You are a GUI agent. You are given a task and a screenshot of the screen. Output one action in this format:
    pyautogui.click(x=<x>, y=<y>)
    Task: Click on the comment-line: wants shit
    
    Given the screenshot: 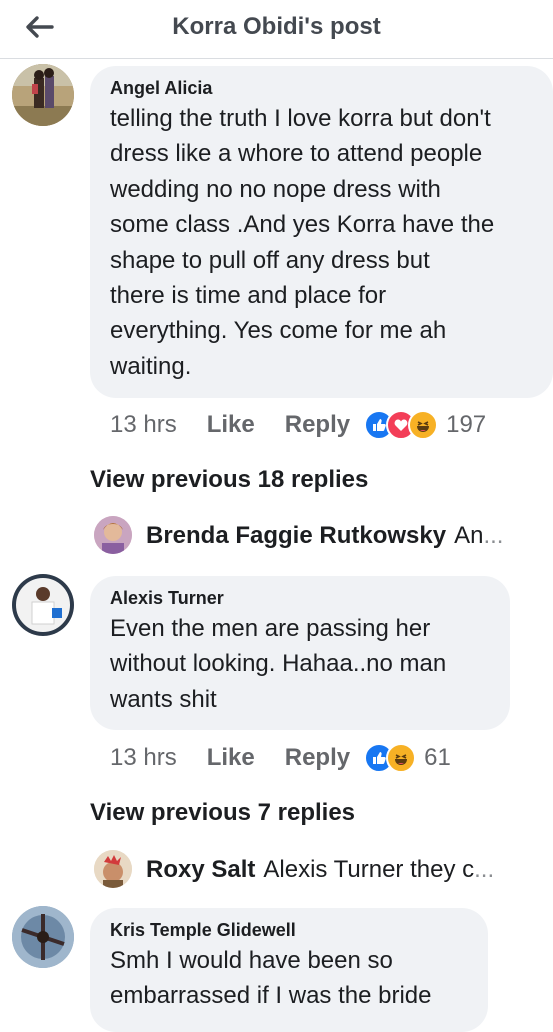 What is the action you would take?
    pyautogui.click(x=163, y=699)
    